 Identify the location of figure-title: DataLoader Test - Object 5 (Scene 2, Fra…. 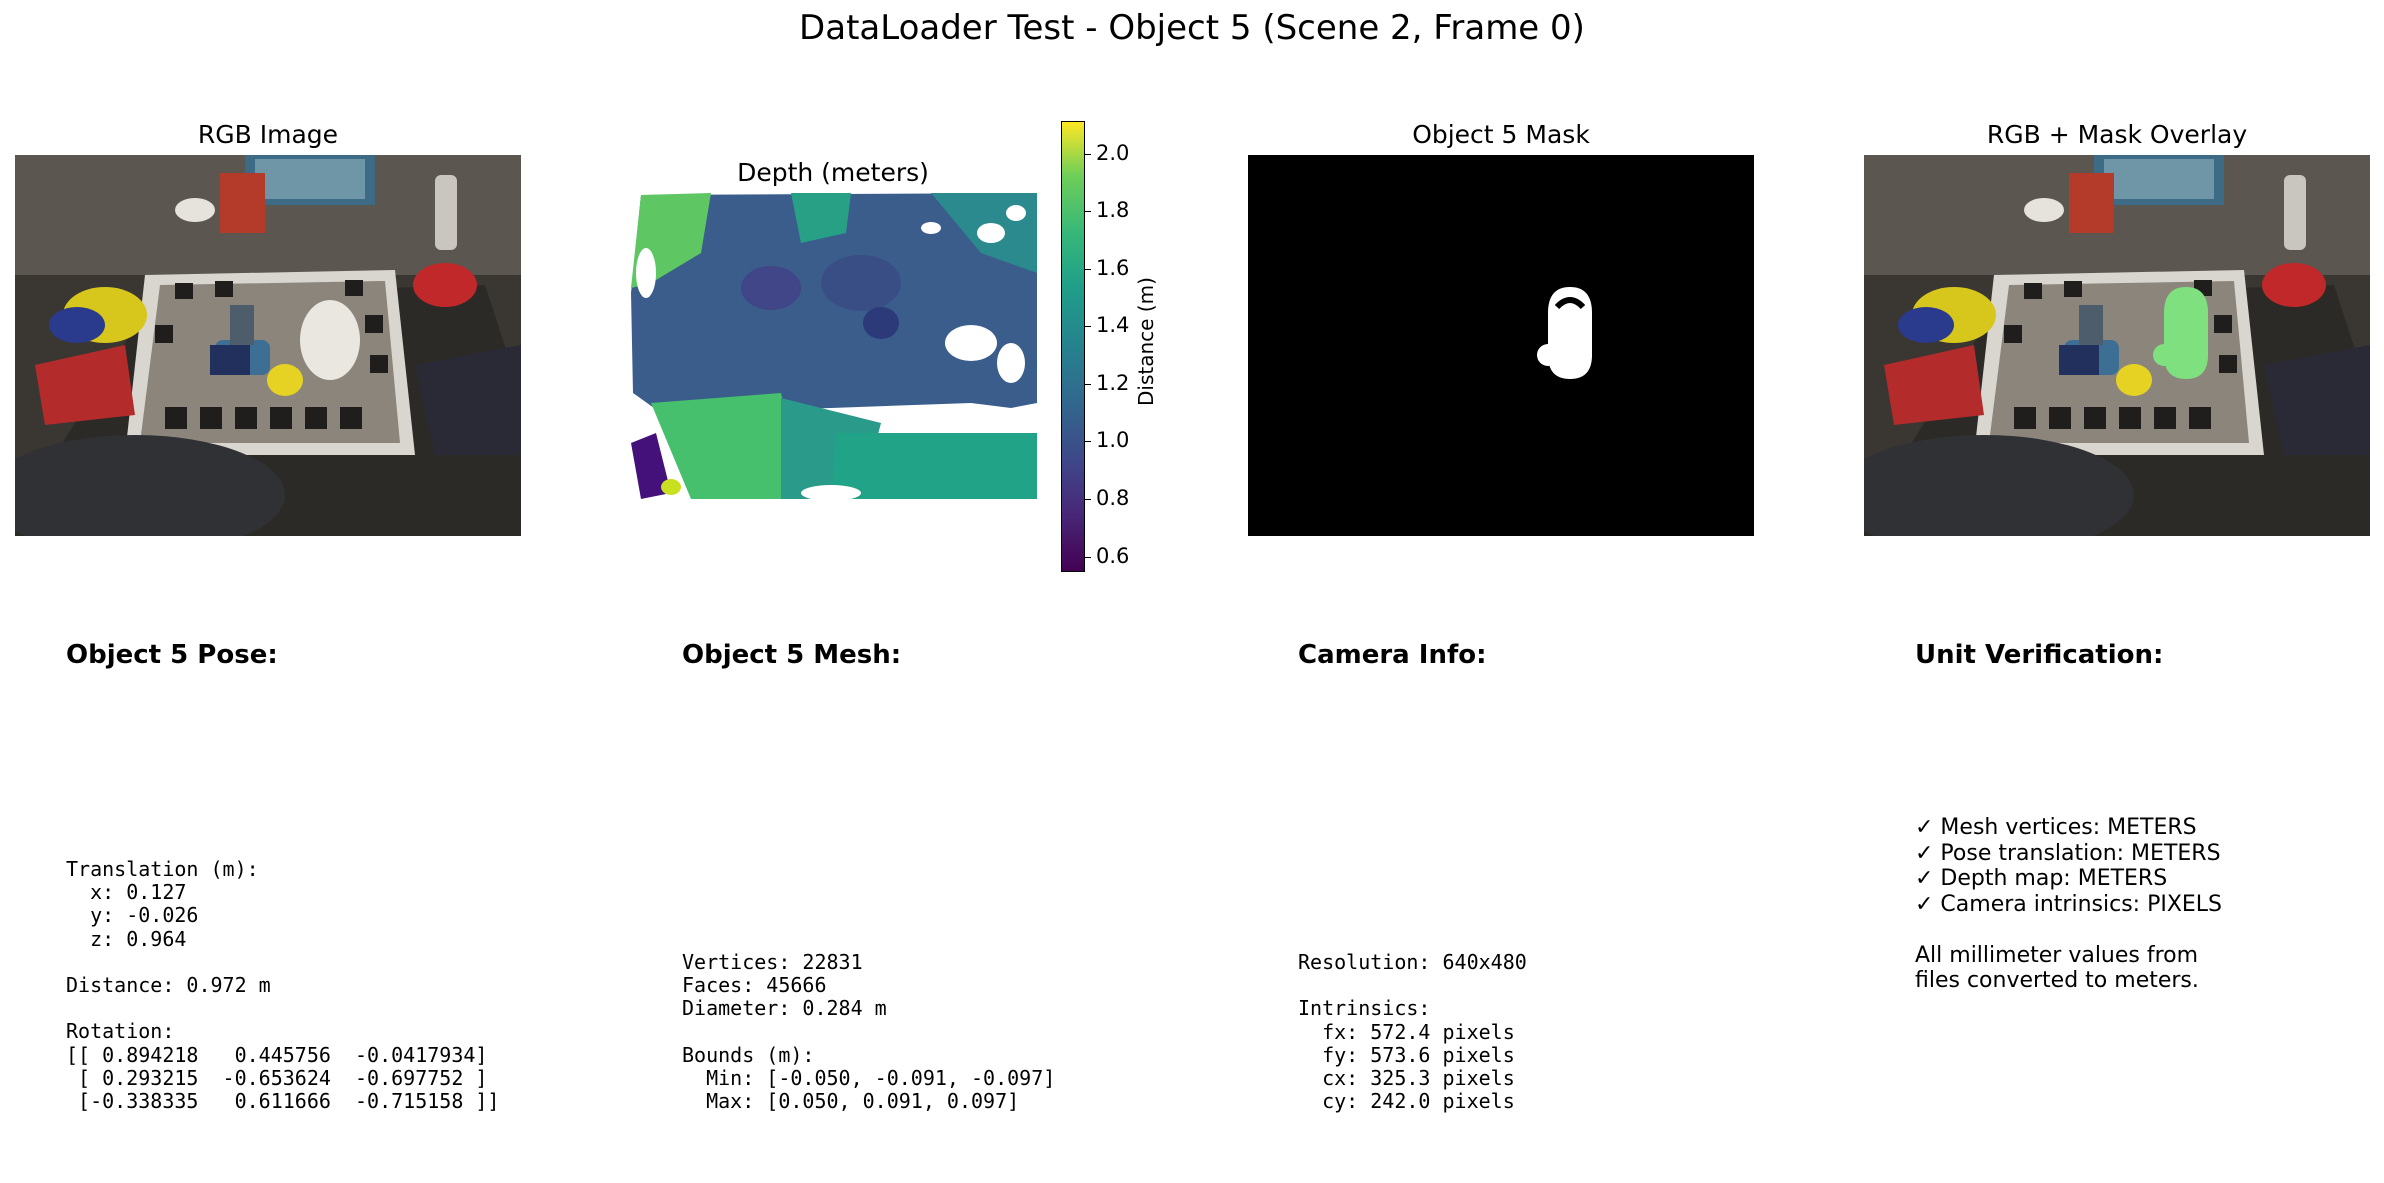
(1192, 28).